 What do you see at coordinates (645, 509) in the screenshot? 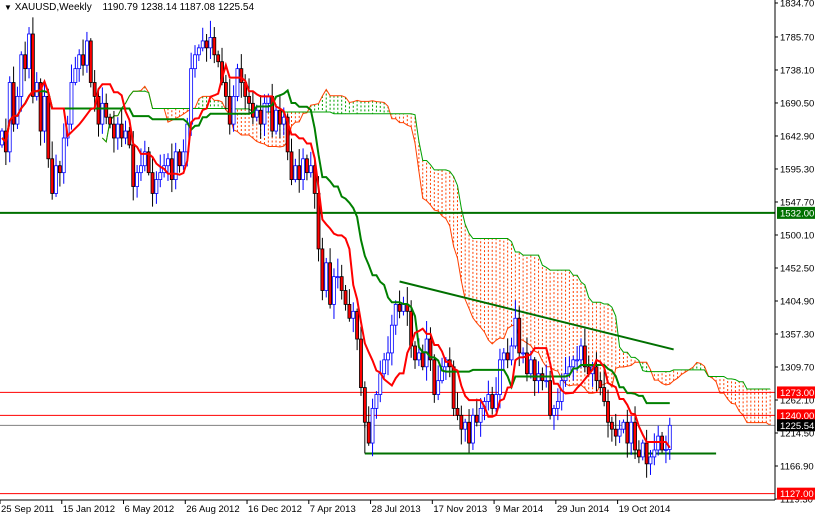
I see `time-tick-label: 19 Oct 2014` at bounding box center [645, 509].